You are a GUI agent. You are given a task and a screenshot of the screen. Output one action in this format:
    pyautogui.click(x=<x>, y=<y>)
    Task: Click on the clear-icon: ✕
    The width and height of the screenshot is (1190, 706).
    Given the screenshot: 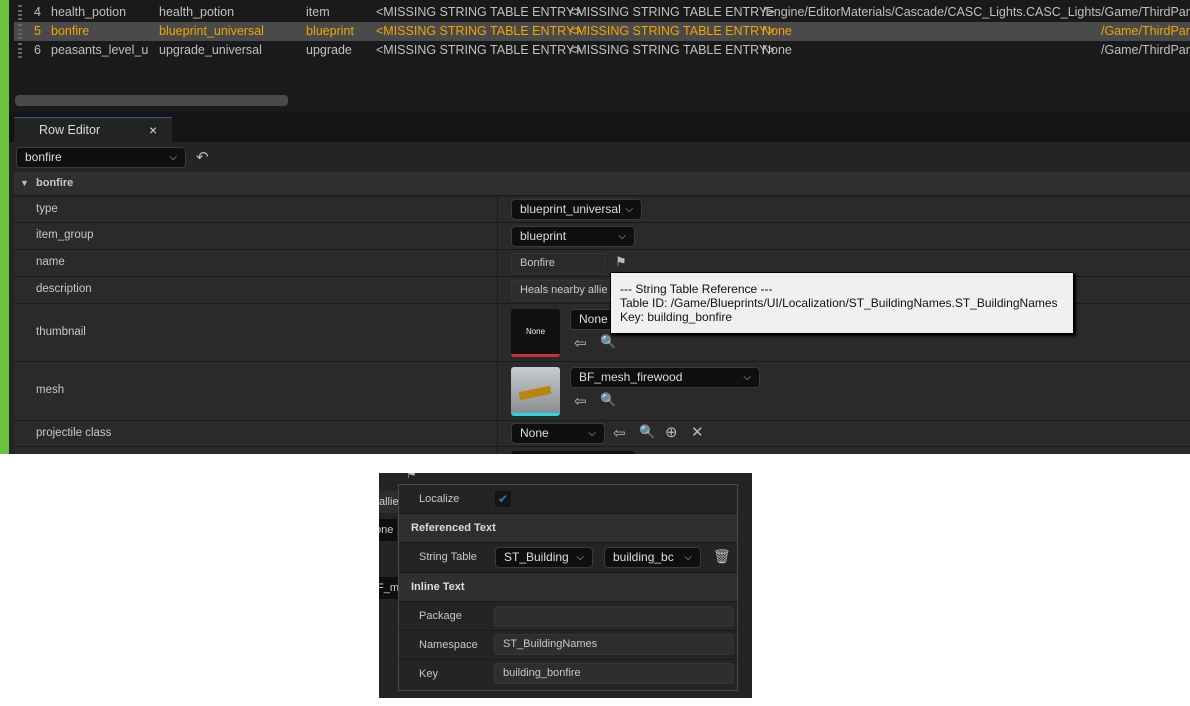 What is the action you would take?
    pyautogui.click(x=697, y=432)
    